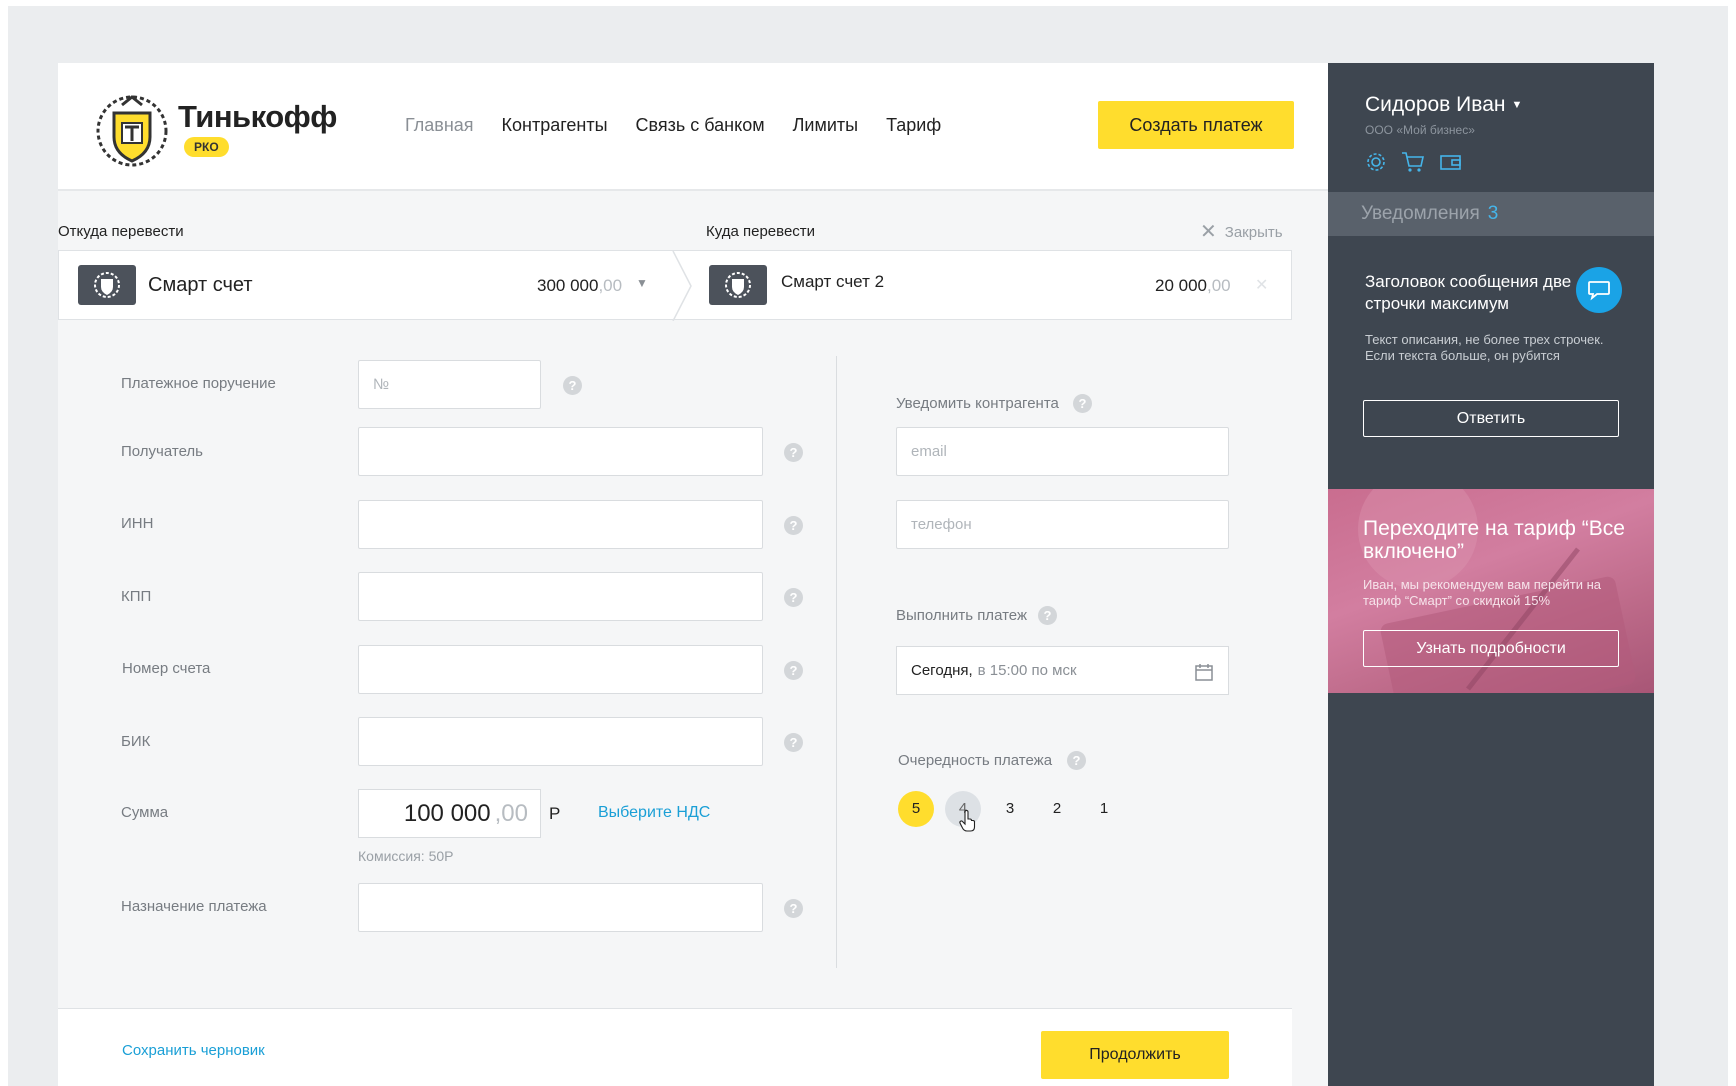 This screenshot has width=1736, height=1086. Describe the element at coordinates (975, 760) in the screenshot. I see `priority-label: Очередность платежа` at that location.